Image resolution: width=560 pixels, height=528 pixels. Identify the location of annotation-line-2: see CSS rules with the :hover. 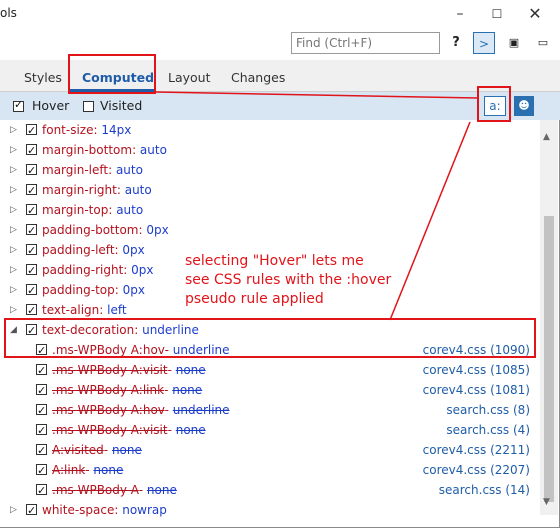
(288, 280).